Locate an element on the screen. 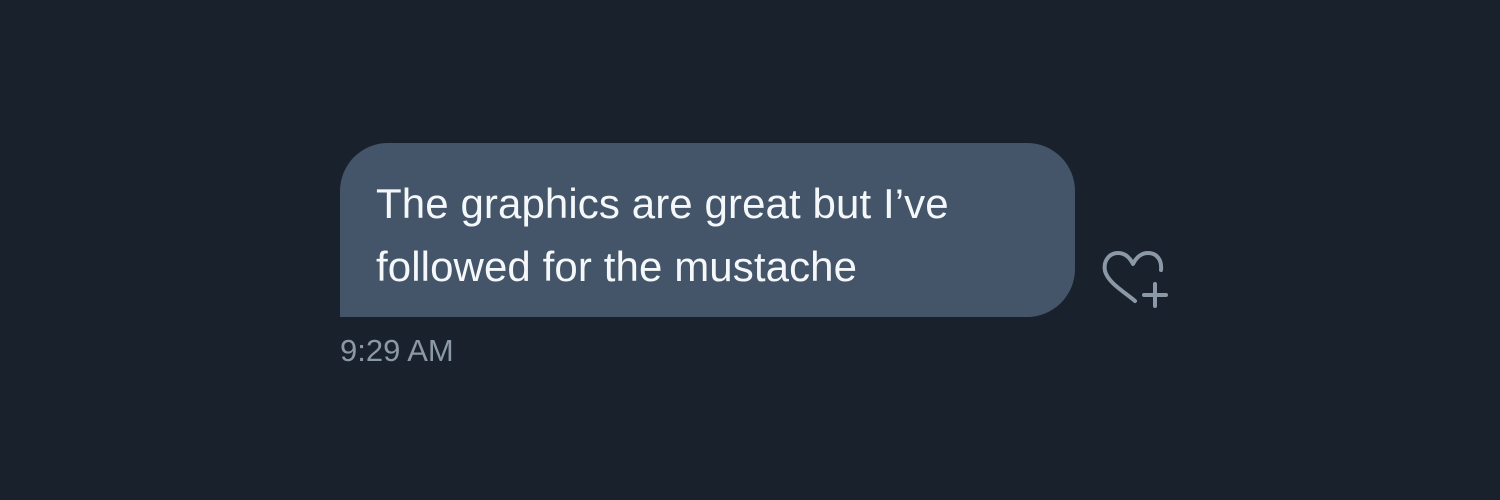 Image resolution: width=1500 pixels, height=500 pixels. add-reaction-button is located at coordinates (1136, 283).